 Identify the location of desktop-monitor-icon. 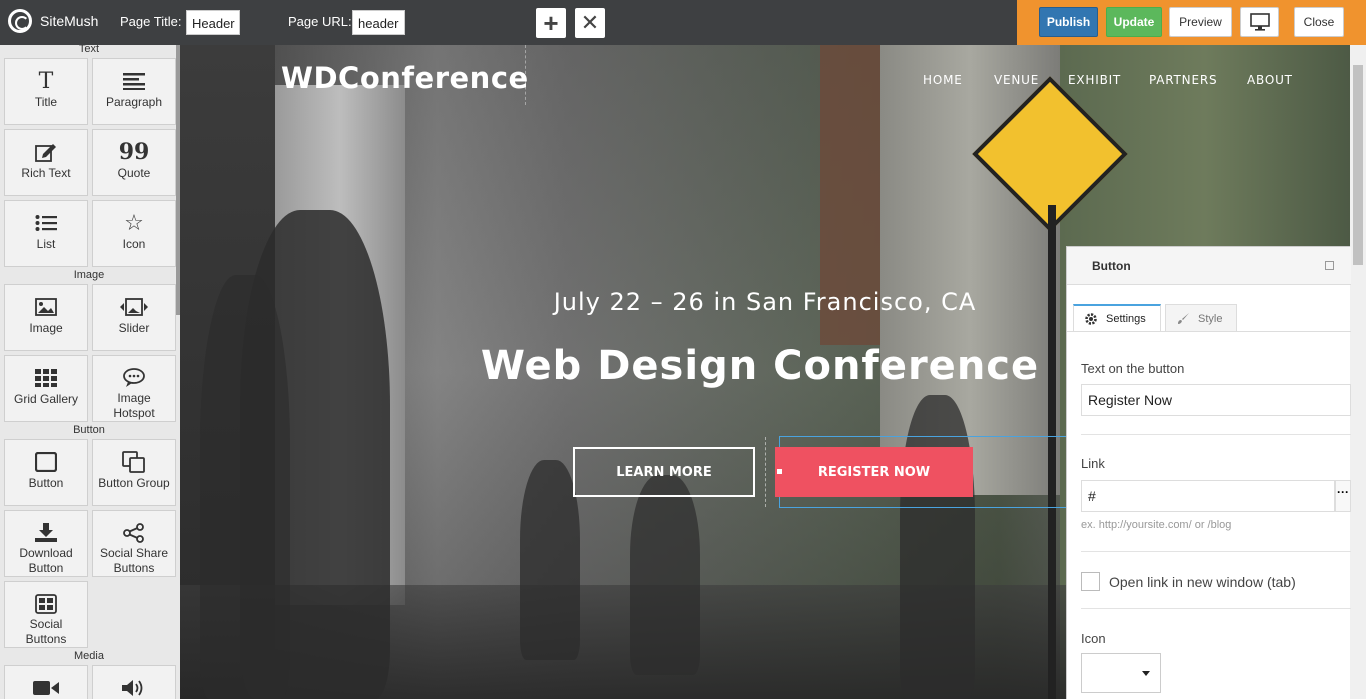
(1259, 22).